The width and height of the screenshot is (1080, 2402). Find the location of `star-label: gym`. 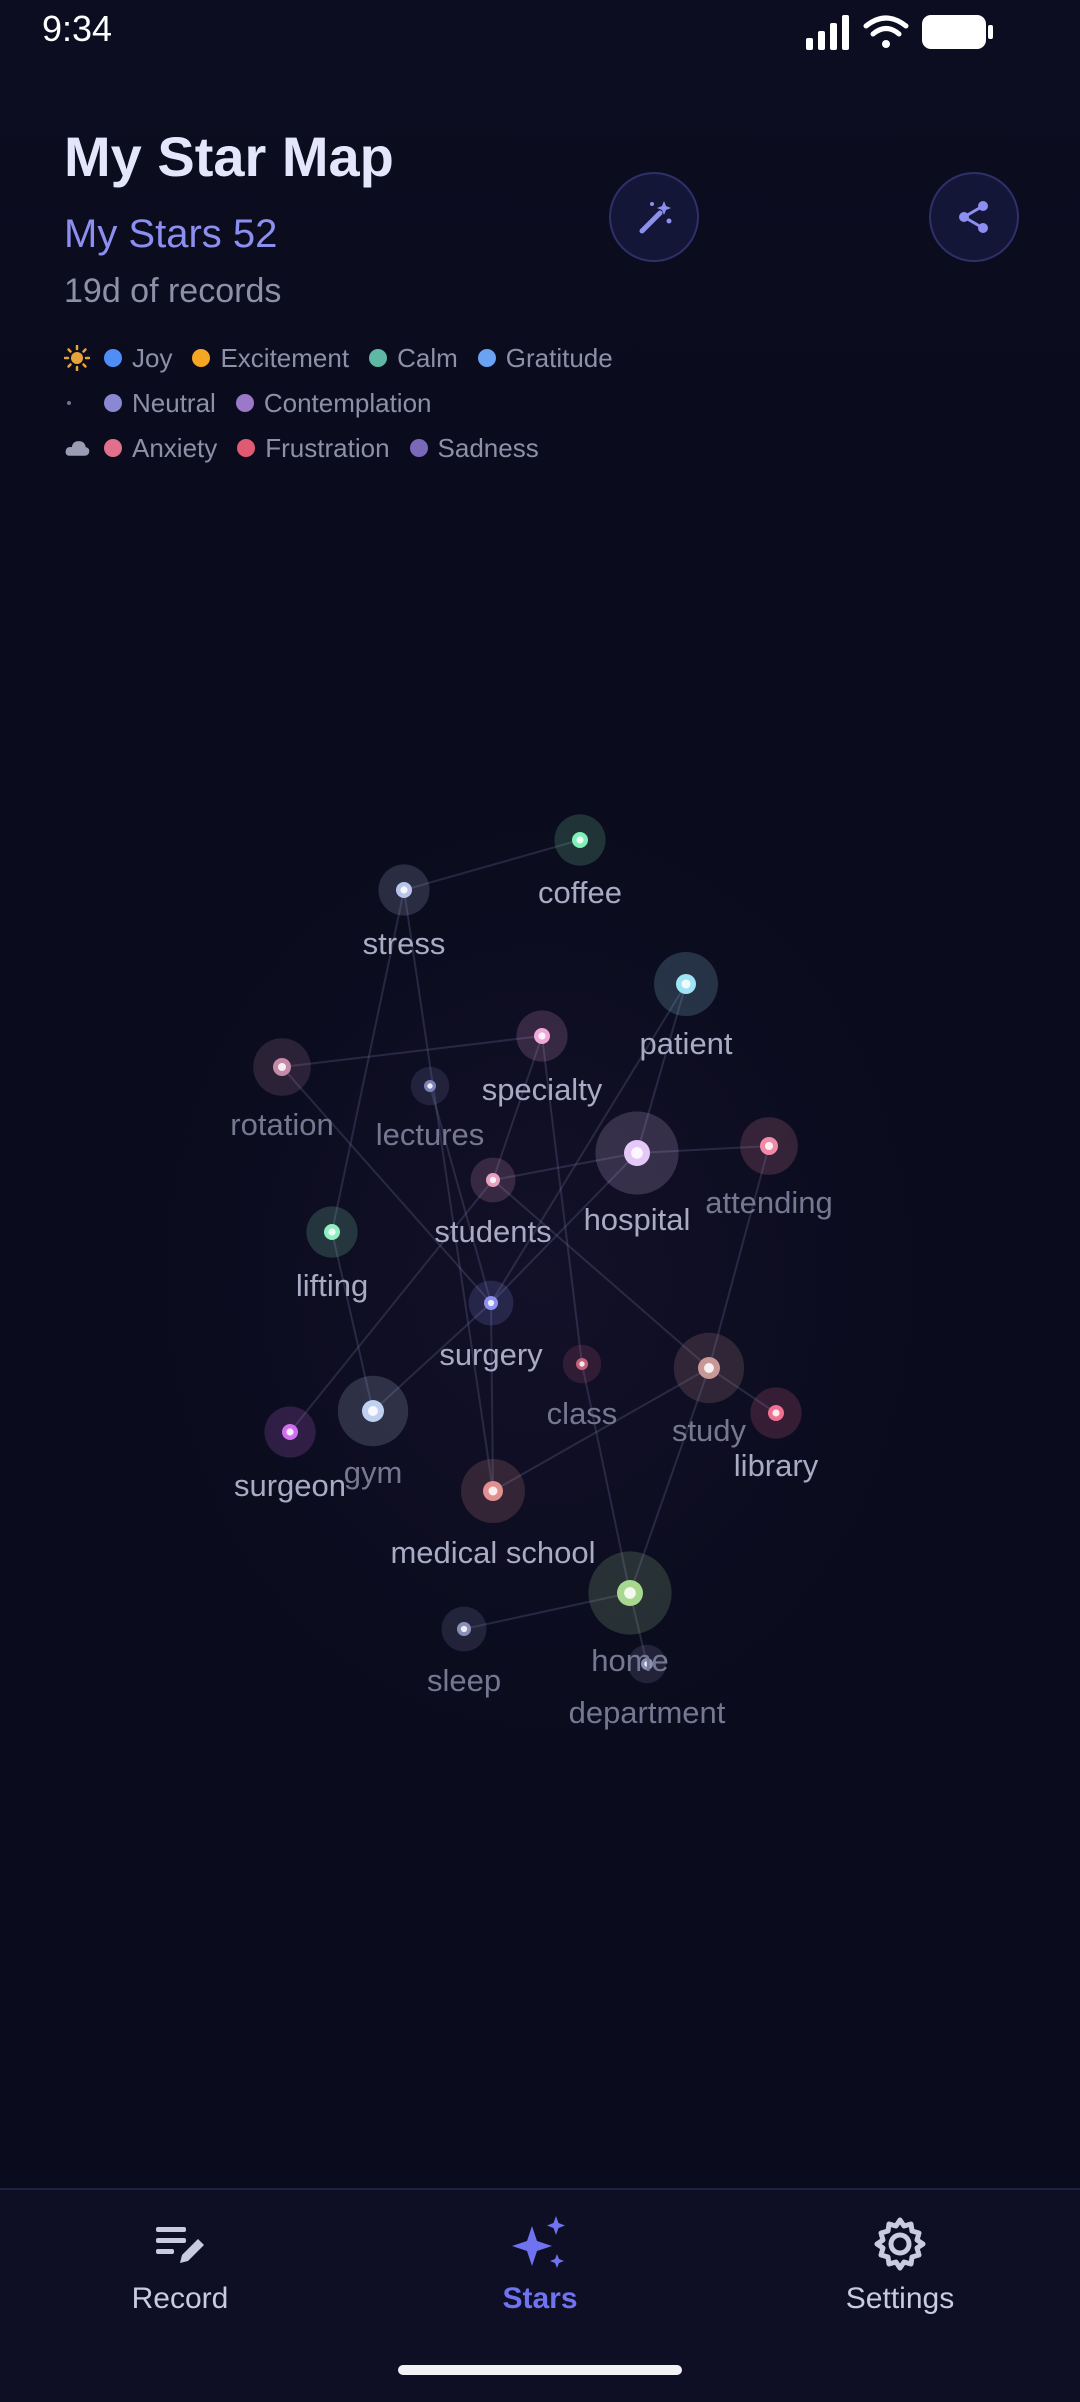

star-label: gym is located at coordinates (373, 1473).